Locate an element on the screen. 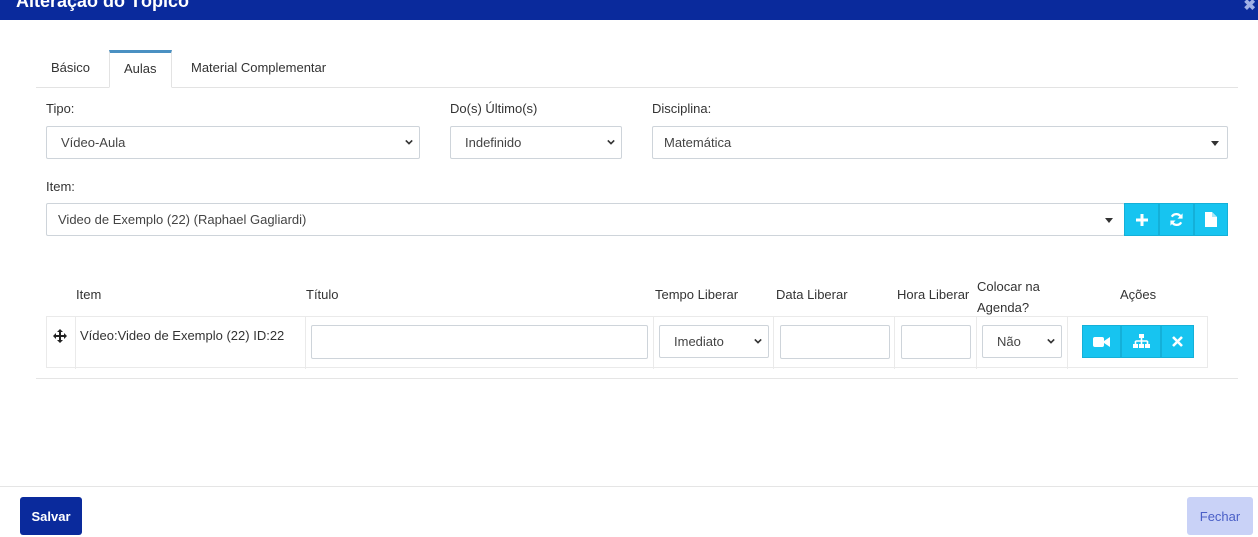  titulo-cell is located at coordinates (480, 343).